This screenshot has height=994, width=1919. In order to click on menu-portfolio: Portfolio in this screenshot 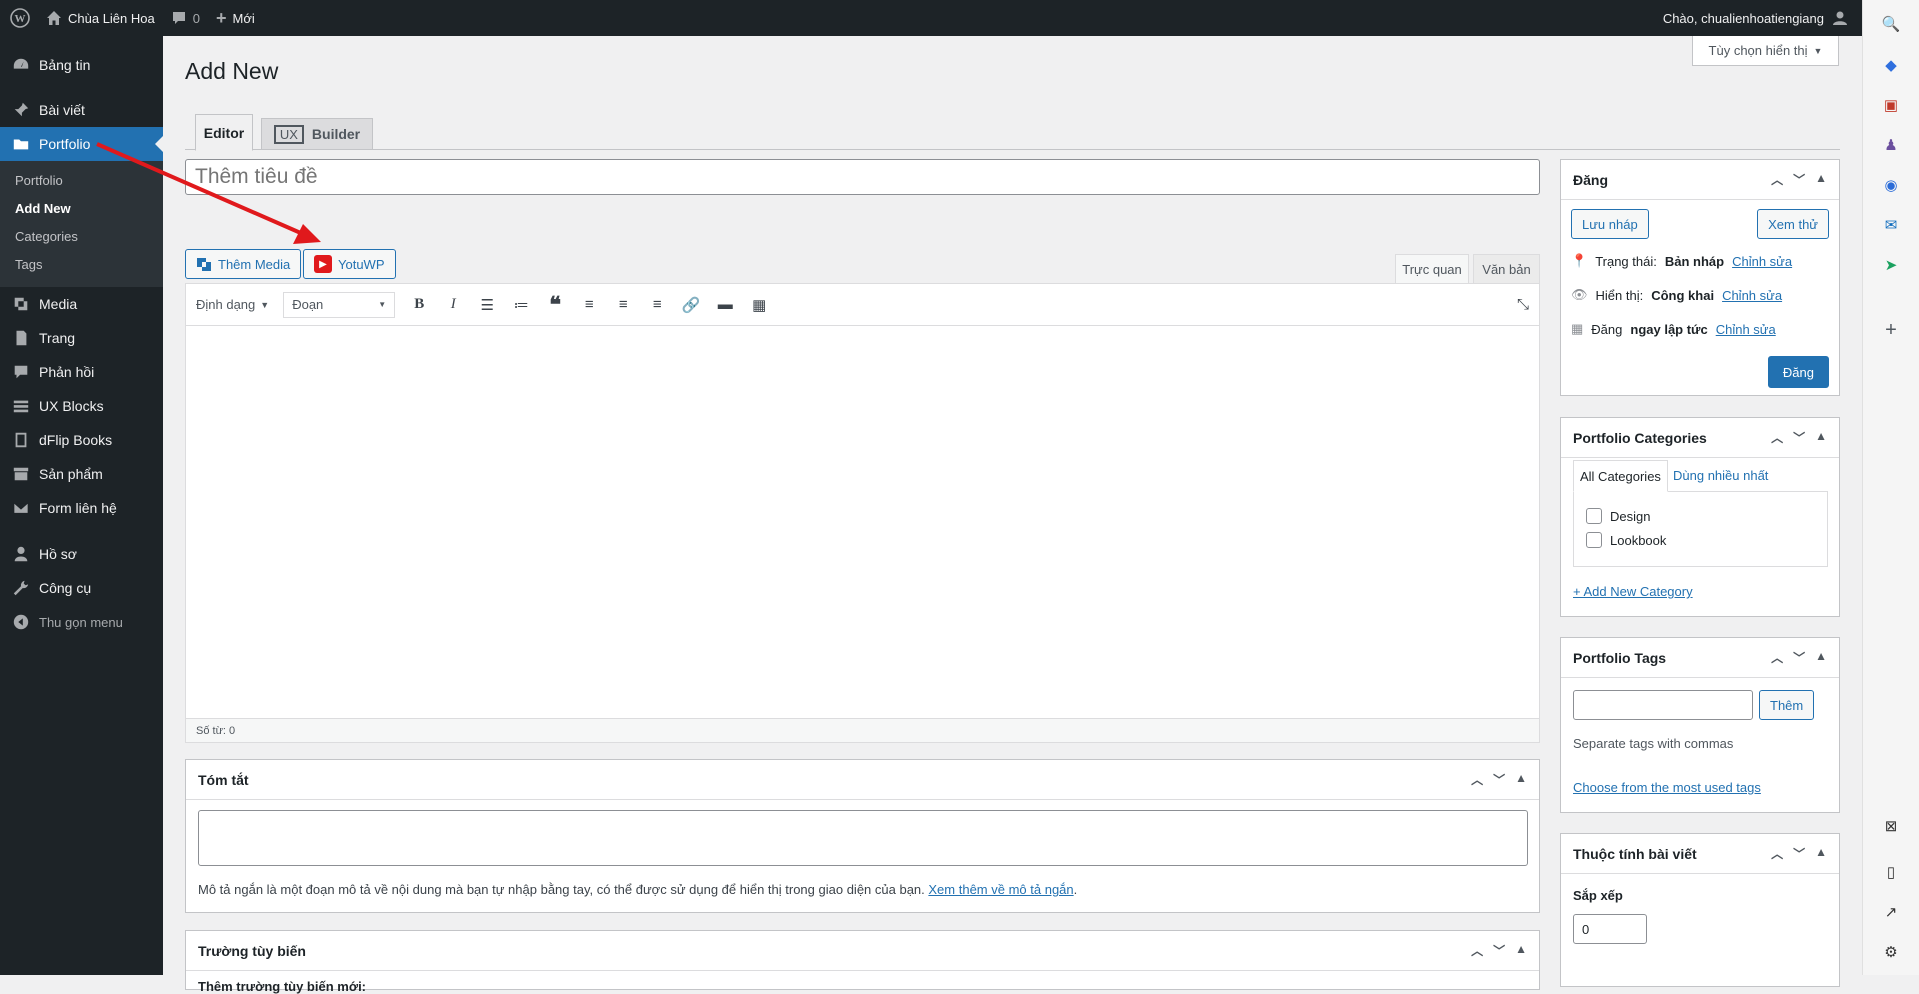, I will do `click(81, 144)`.